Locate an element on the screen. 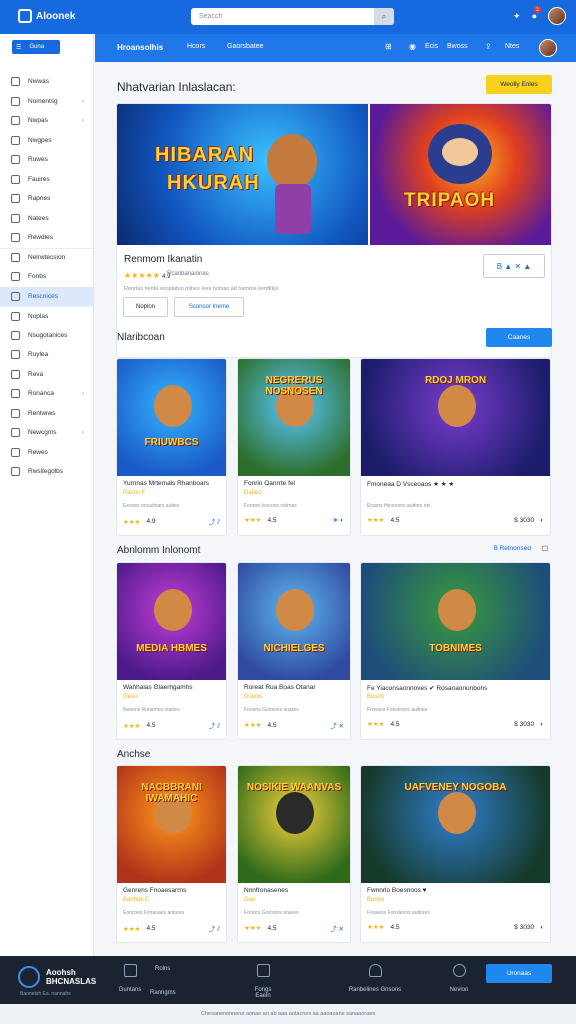 The height and width of the screenshot is (1024, 576). hero-more-button: Sconsor Ineme is located at coordinates (209, 307).